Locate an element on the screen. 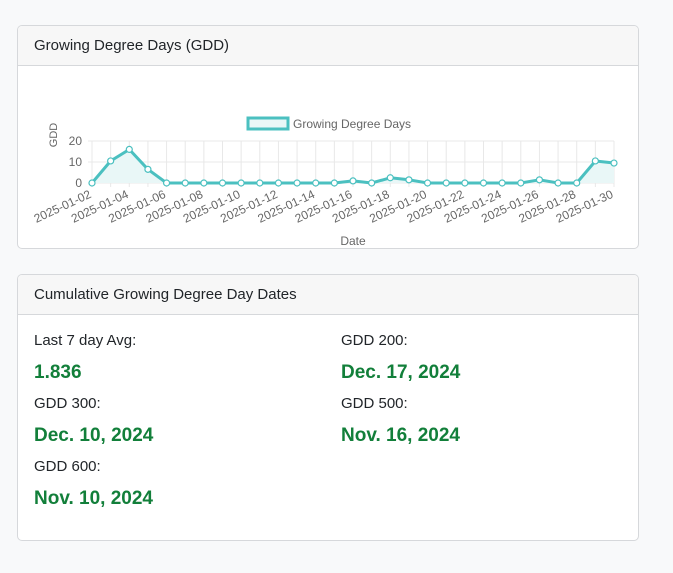  legend: Growing Degree Days is located at coordinates (328, 123).